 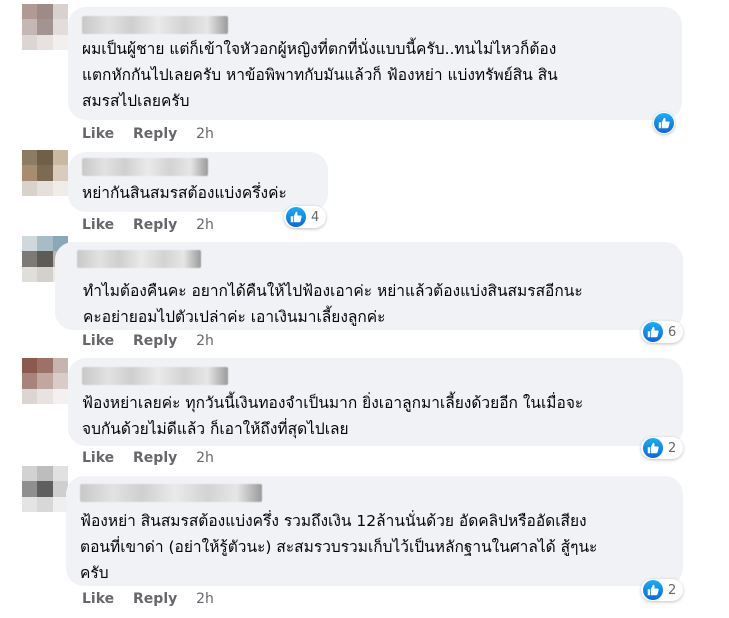 What do you see at coordinates (672, 332) in the screenshot?
I see `reaction-count: 6` at bounding box center [672, 332].